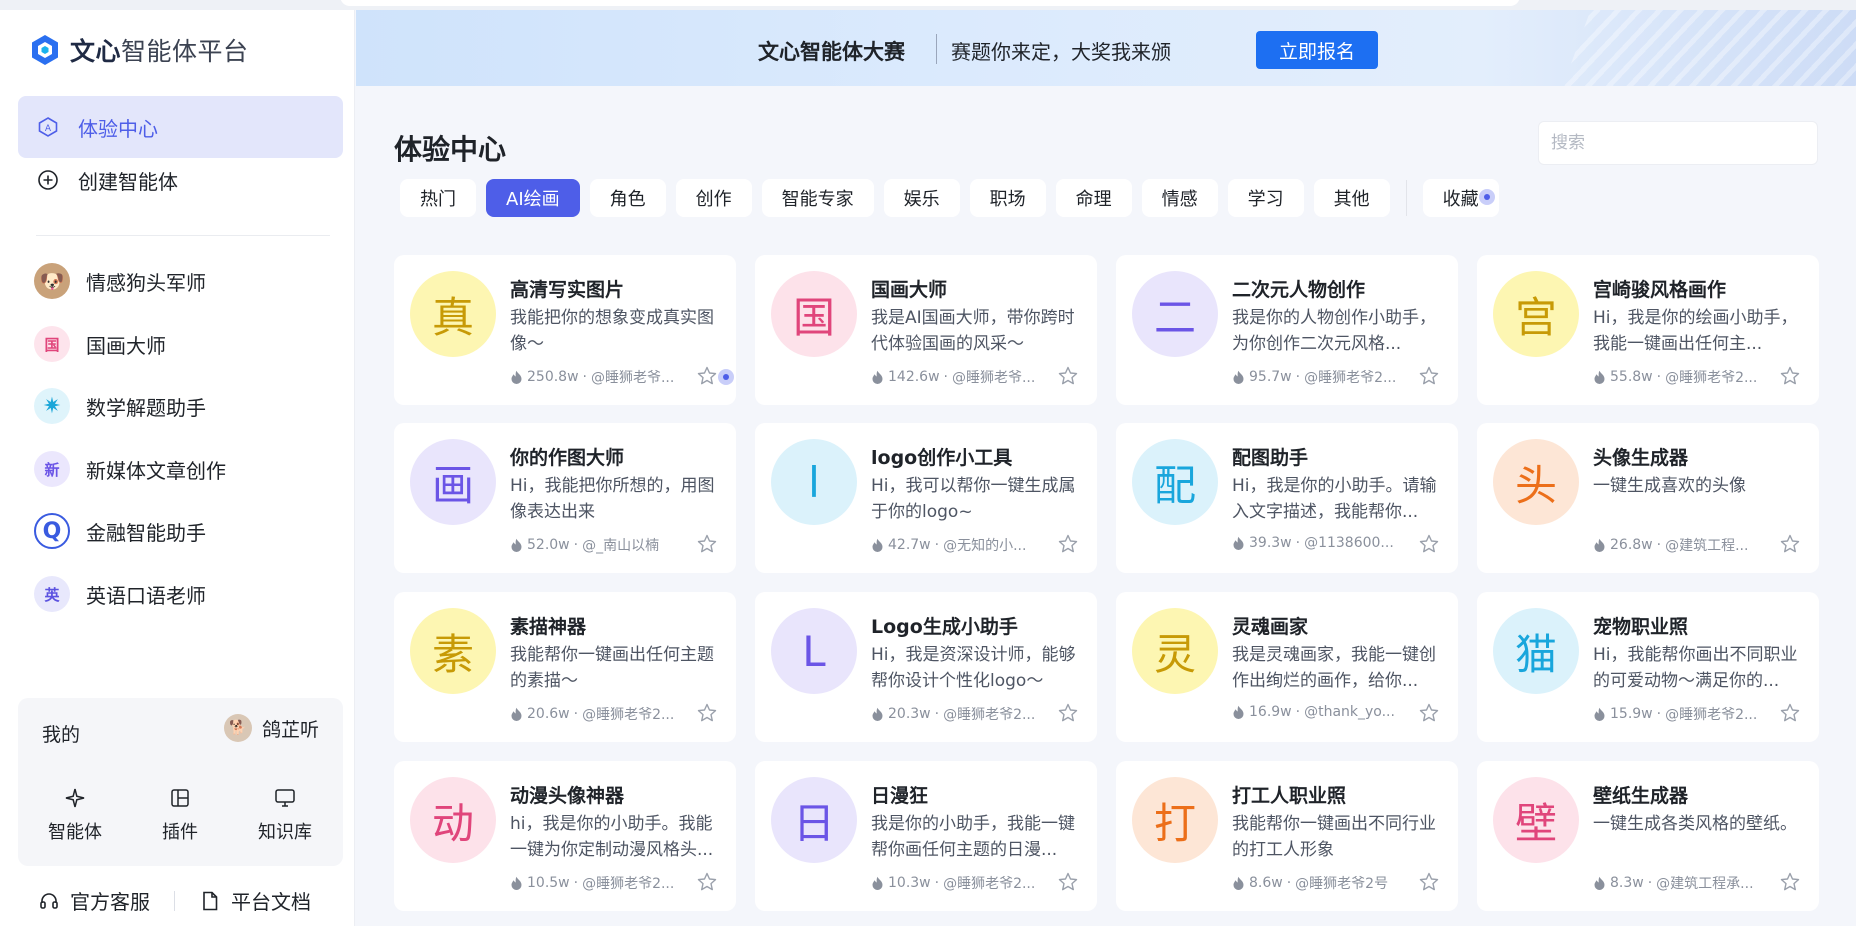  Describe the element at coordinates (1265, 198) in the screenshot. I see `tab-study: 学习` at that location.